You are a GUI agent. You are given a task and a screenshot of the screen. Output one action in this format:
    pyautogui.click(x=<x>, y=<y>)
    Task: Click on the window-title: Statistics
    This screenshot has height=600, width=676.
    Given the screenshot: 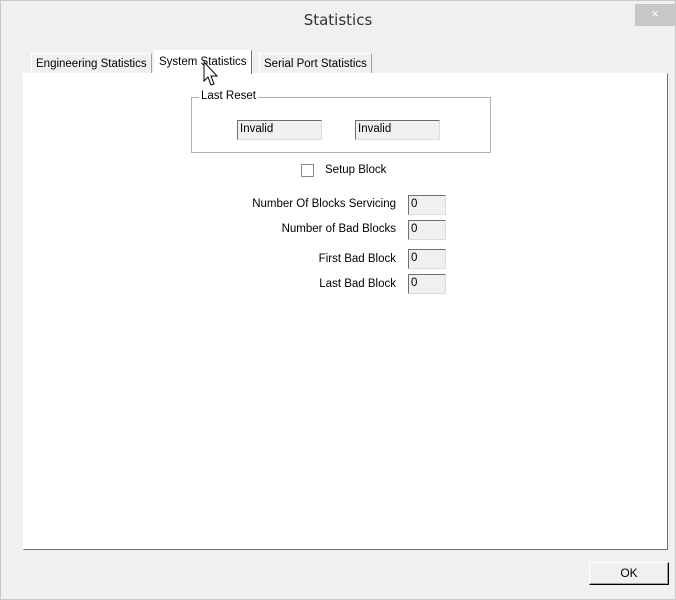 What is the action you would take?
    pyautogui.click(x=338, y=20)
    